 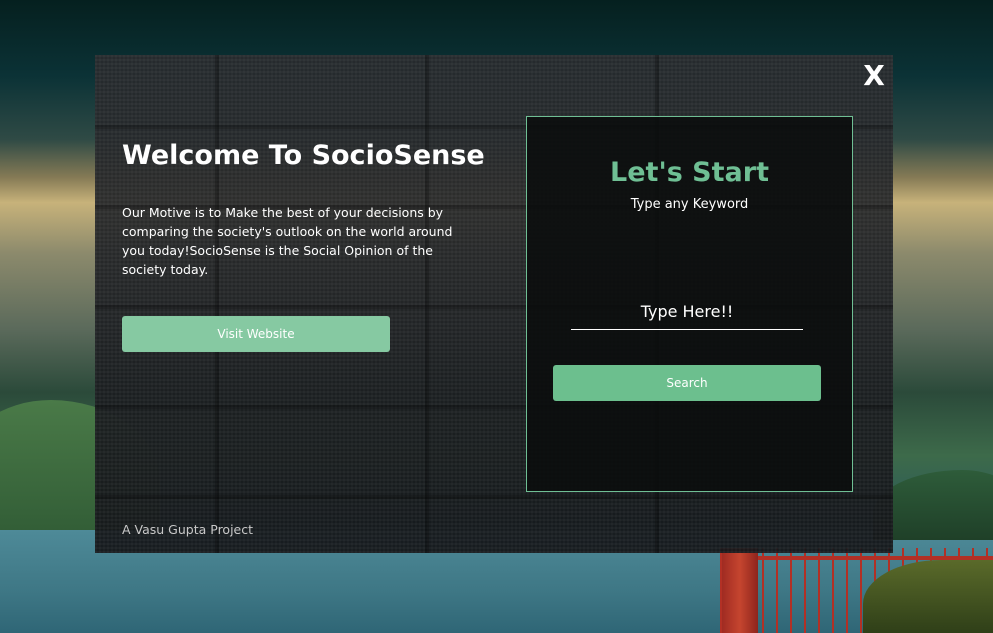 What do you see at coordinates (303, 155) in the screenshot?
I see `page-title: Welcome To SocioSense` at bounding box center [303, 155].